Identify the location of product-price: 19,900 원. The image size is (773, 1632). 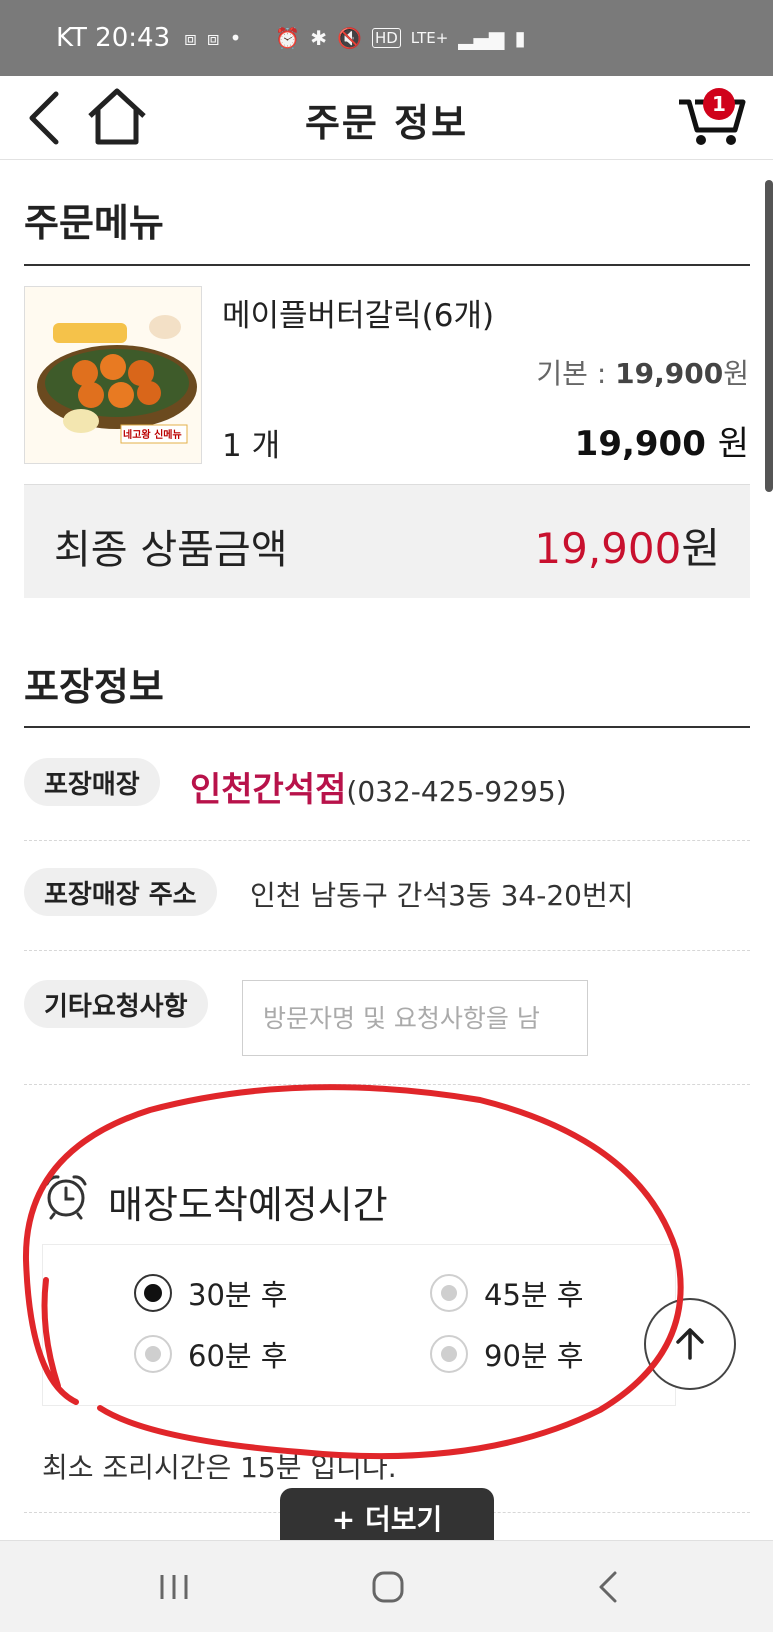
(662, 440).